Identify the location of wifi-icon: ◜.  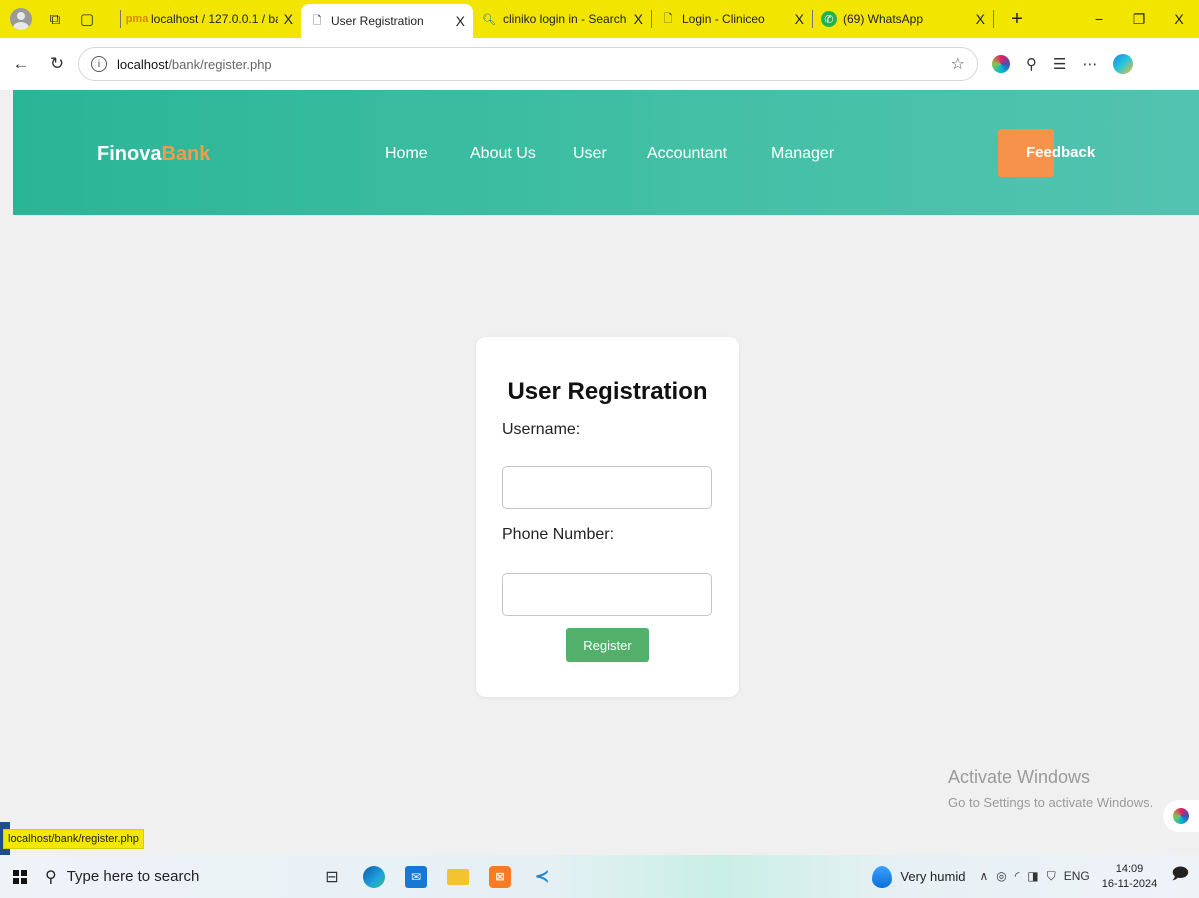
(1017, 876).